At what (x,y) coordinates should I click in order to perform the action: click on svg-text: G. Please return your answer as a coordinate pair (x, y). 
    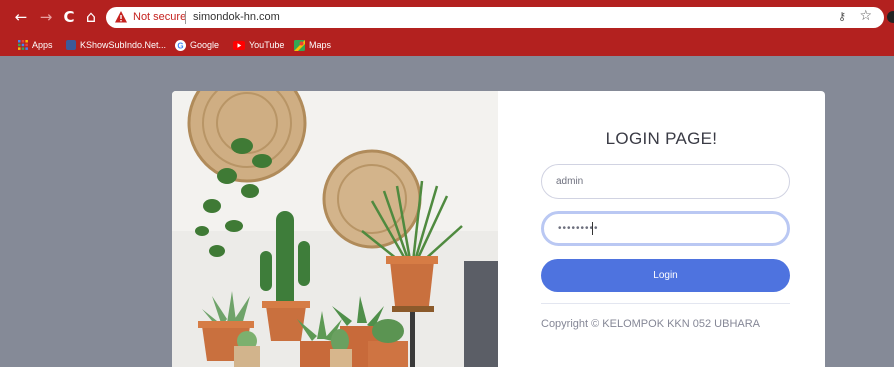
    Looking at the image, I should click on (180, 45).